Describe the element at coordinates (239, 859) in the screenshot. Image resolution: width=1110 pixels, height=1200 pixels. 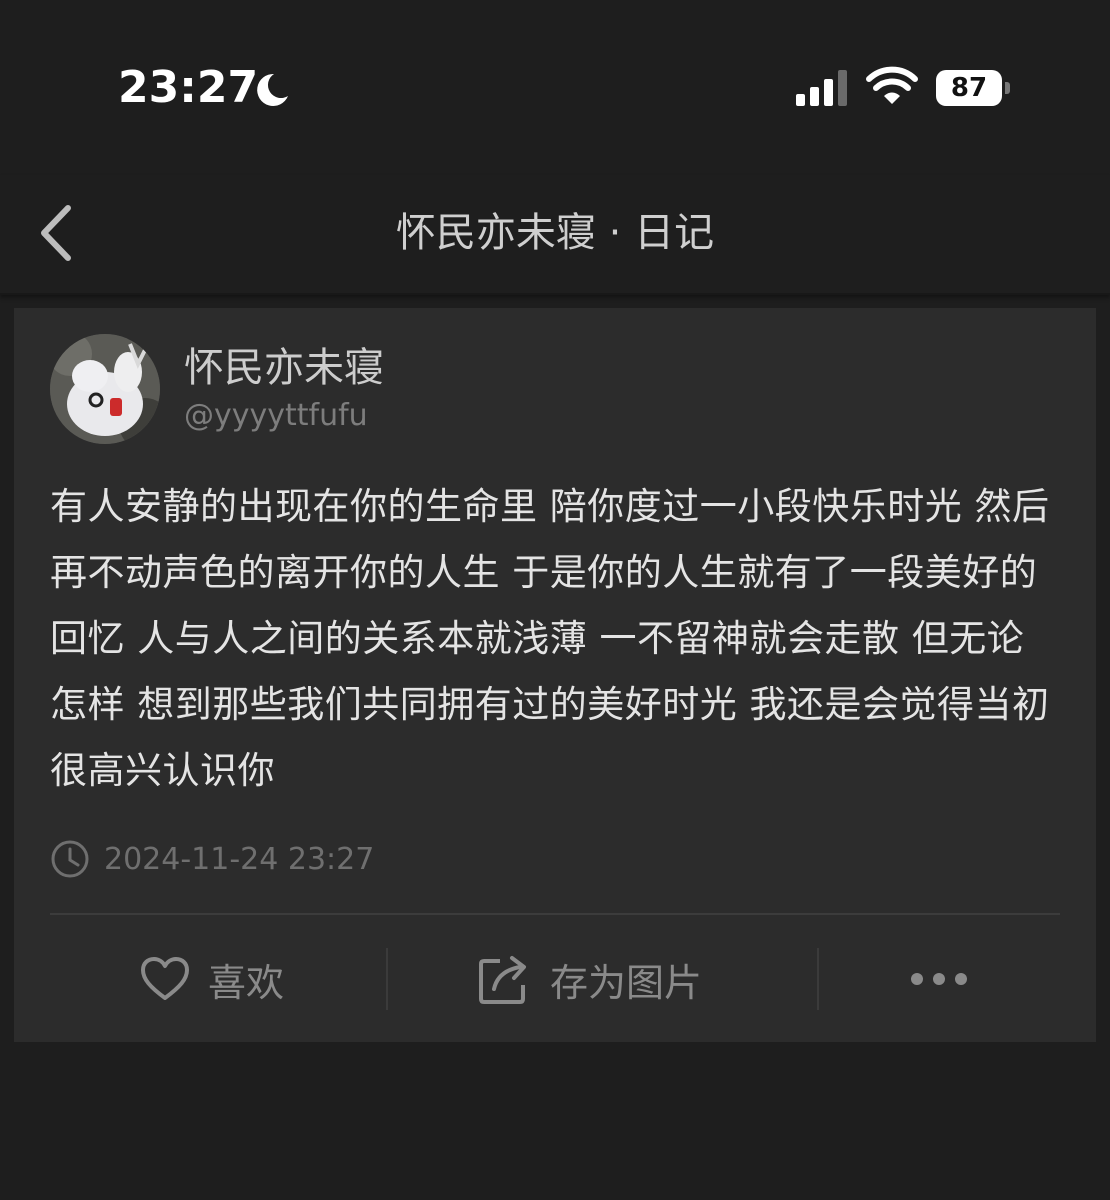
I see `timestamp-text: 2024-11-24 23:27` at that location.